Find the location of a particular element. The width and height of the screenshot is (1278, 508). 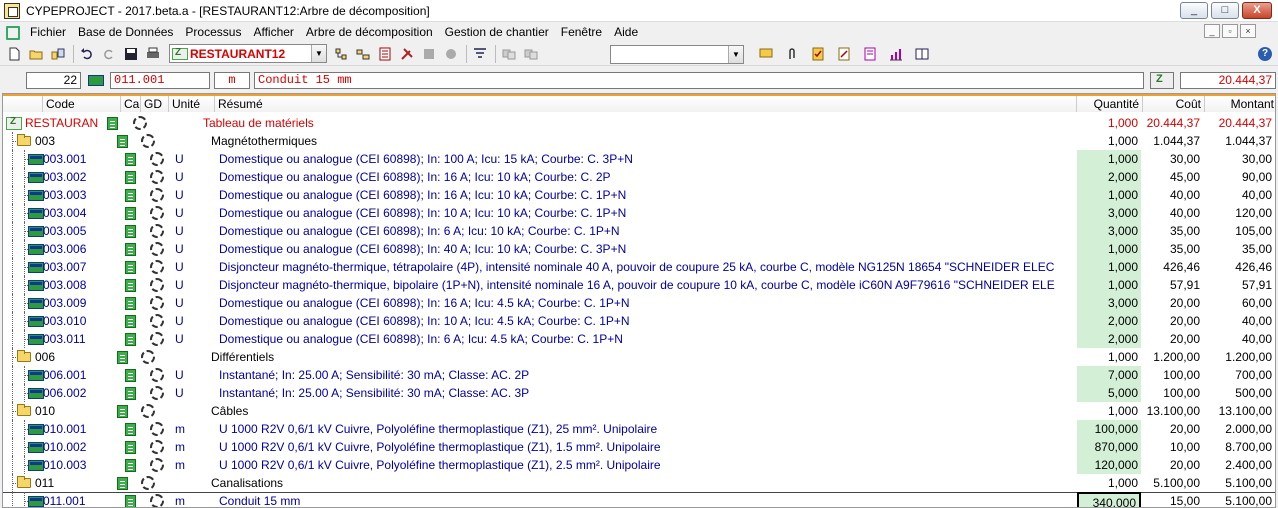

cost-cell: 20,00 is located at coordinates (1173, 429).